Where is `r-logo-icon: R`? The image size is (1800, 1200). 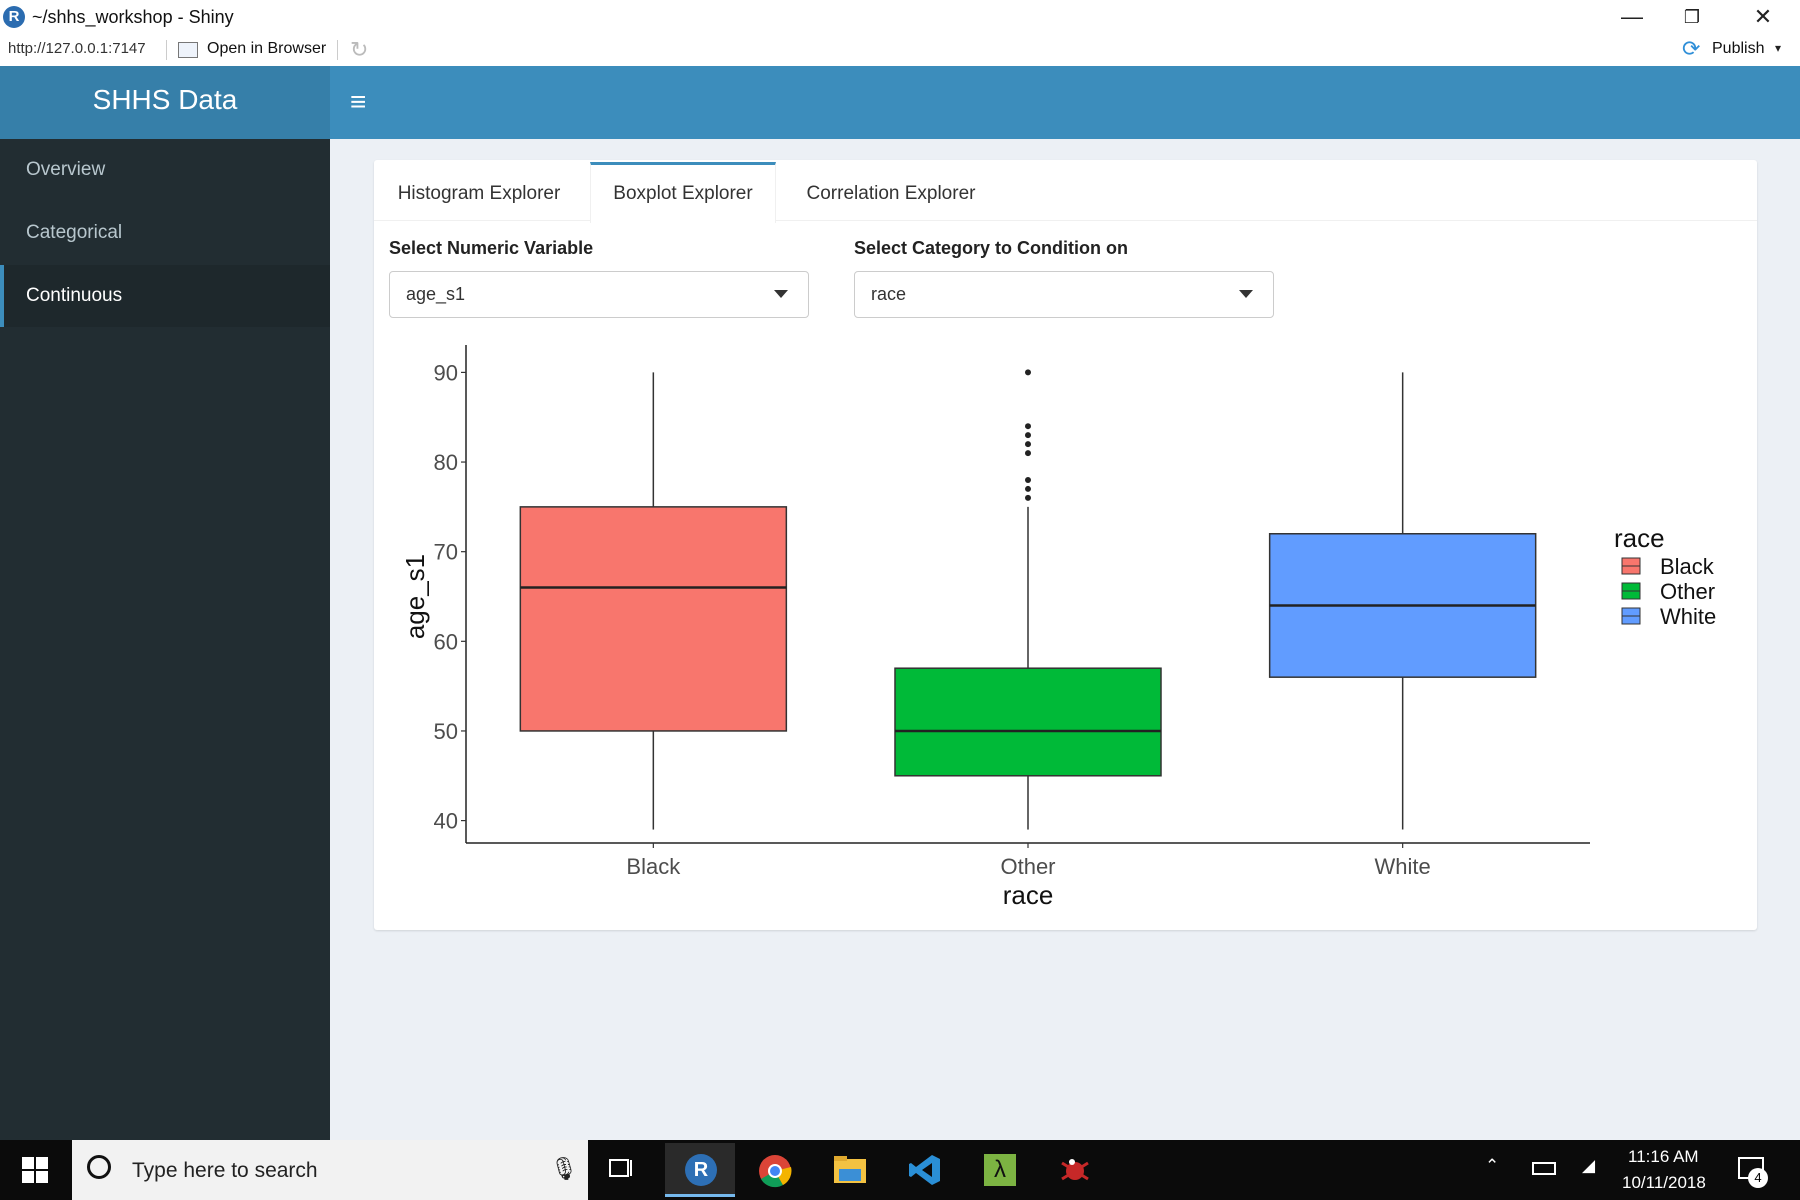 r-logo-icon: R is located at coordinates (14, 17).